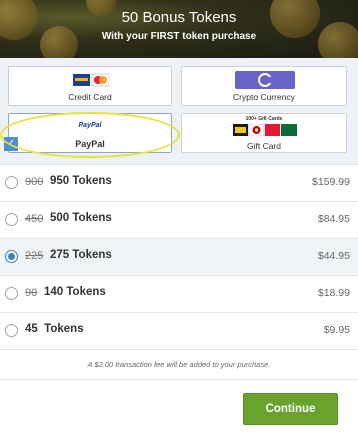  I want to click on token-price: $9.95, so click(336, 330).